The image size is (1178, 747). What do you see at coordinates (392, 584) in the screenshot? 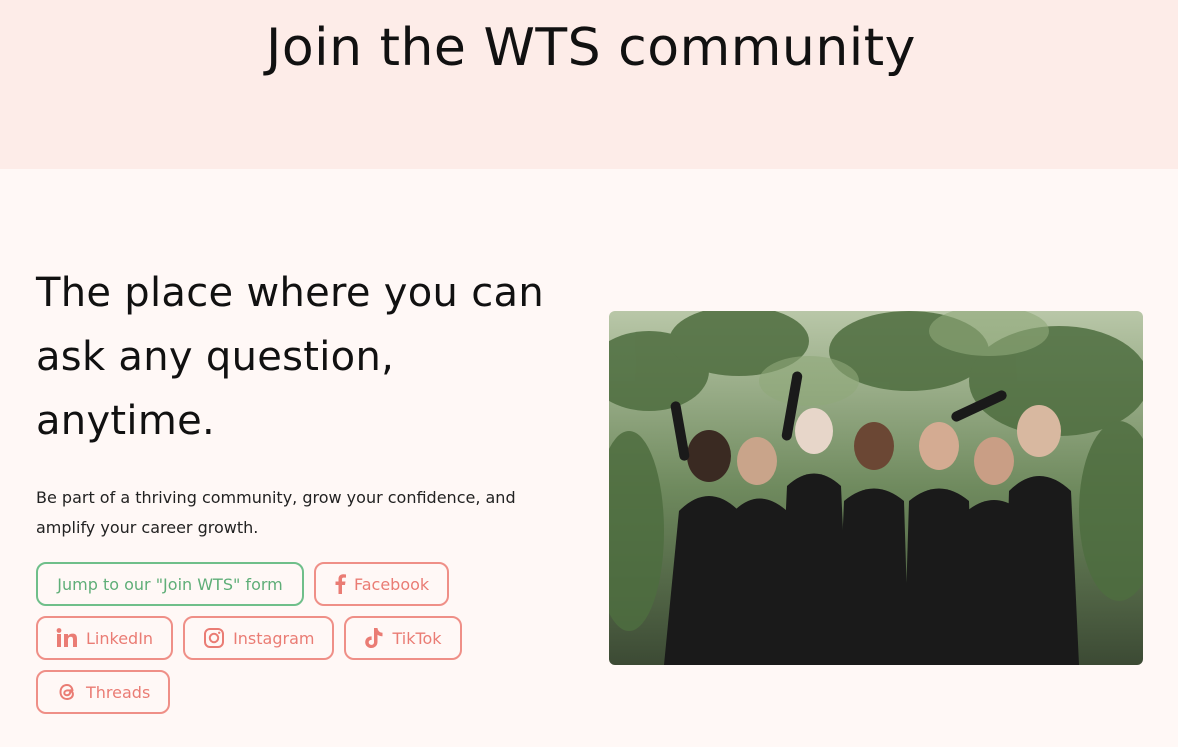
I see `facebook-label: Facebook` at bounding box center [392, 584].